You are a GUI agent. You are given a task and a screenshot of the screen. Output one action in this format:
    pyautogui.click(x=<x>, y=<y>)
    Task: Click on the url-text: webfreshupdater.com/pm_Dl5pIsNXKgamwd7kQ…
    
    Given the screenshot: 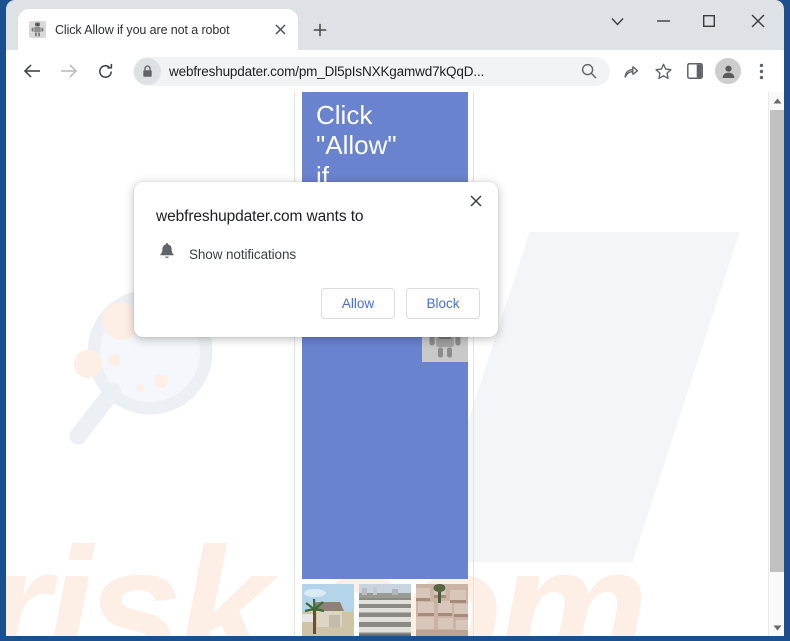 What is the action you would take?
    pyautogui.click(x=327, y=71)
    